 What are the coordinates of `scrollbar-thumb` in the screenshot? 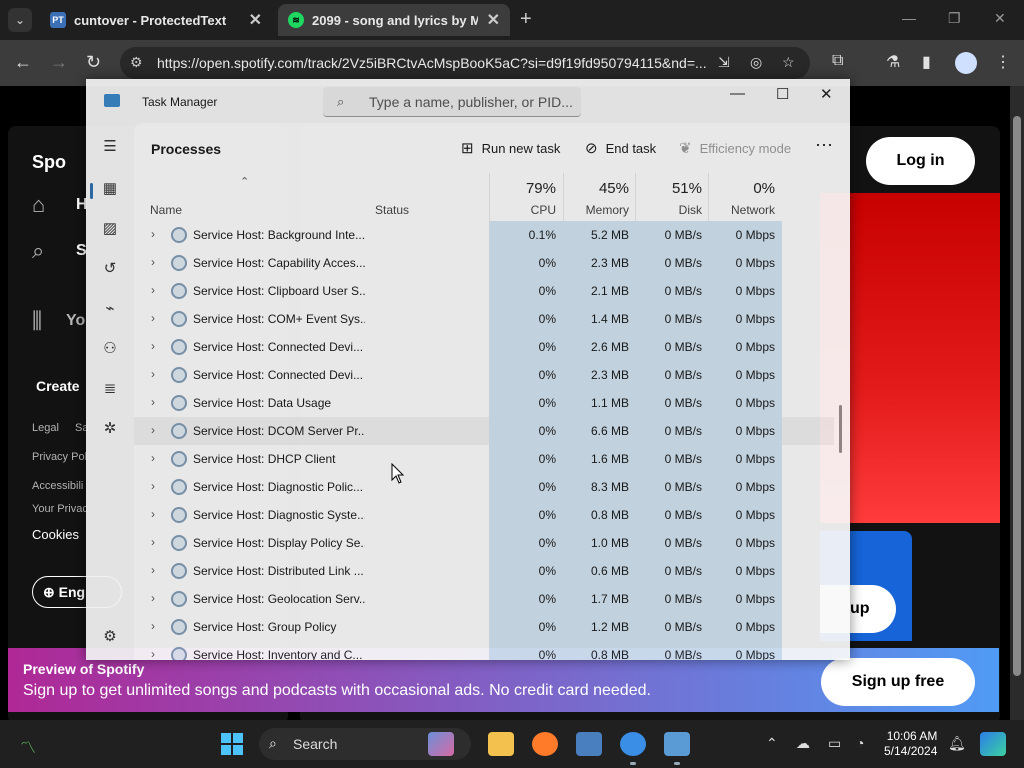 It's located at (1017, 396).